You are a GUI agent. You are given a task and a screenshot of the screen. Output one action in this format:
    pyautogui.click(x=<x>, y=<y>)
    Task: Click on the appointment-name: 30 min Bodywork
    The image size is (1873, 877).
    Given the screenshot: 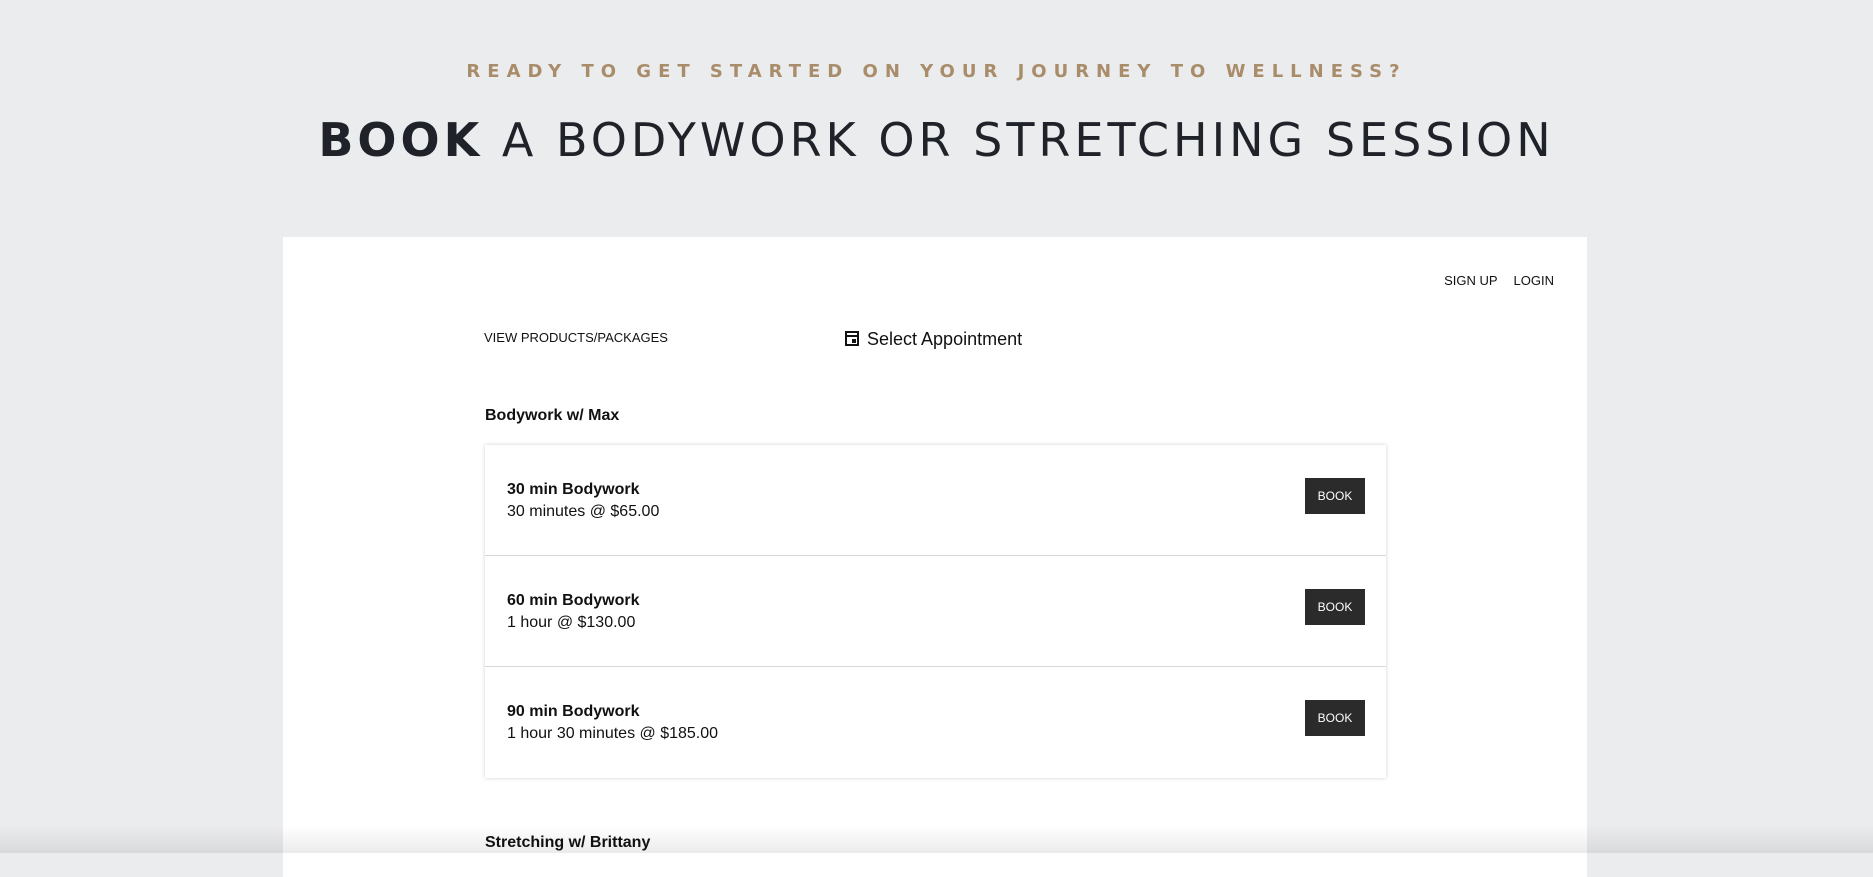 What is the action you would take?
    pyautogui.click(x=573, y=490)
    